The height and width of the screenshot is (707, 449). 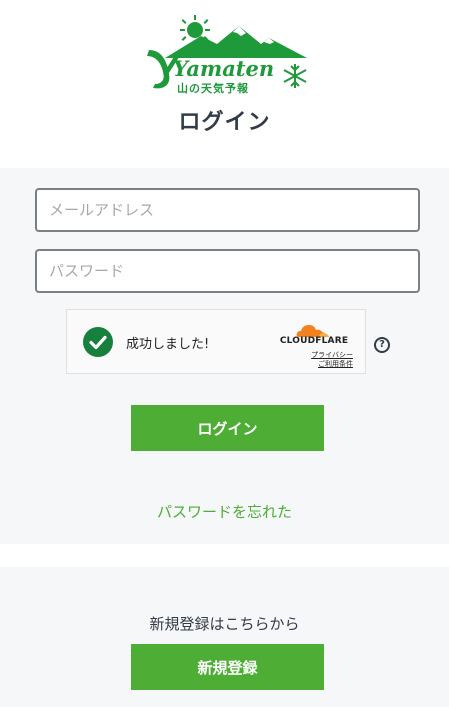 What do you see at coordinates (227, 55) in the screenshot?
I see `yamaten-logo: Yamaten 山の天気予報` at bounding box center [227, 55].